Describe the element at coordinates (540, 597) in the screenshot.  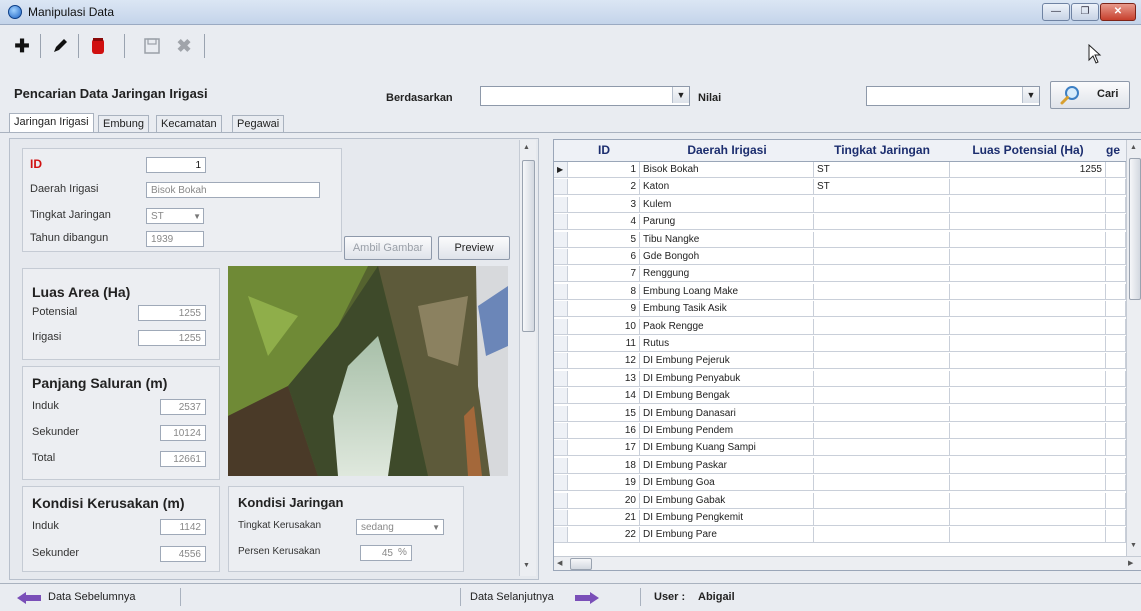
I see `next-button: Data Selanjutnya` at that location.